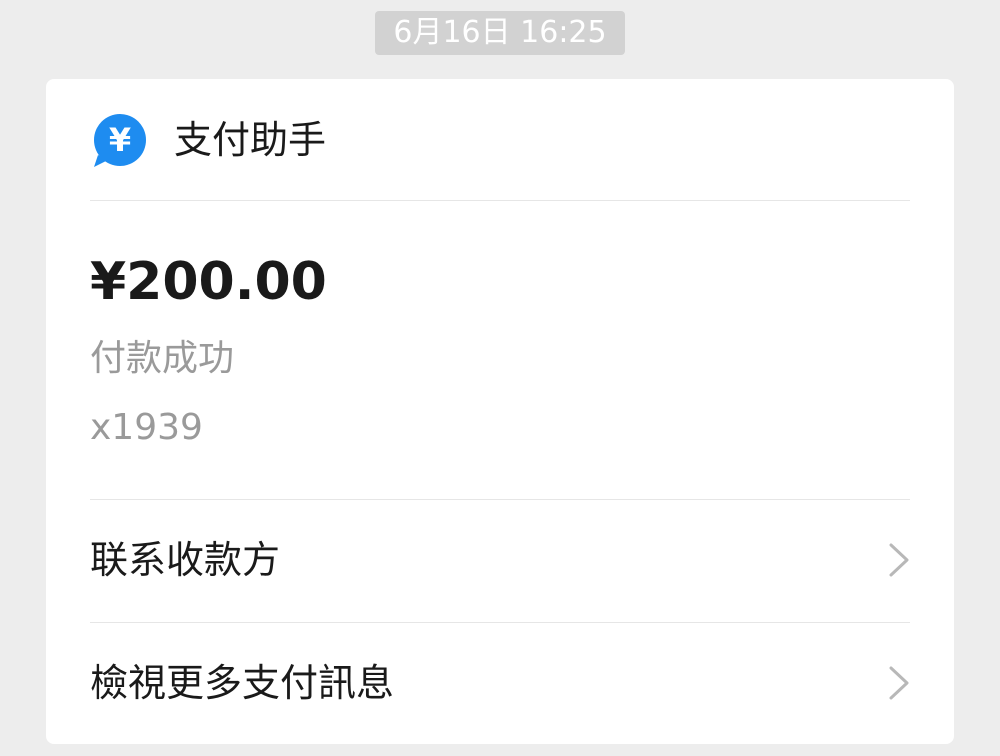 The height and width of the screenshot is (756, 1000). I want to click on payment-status: 付款成功, so click(162, 358).